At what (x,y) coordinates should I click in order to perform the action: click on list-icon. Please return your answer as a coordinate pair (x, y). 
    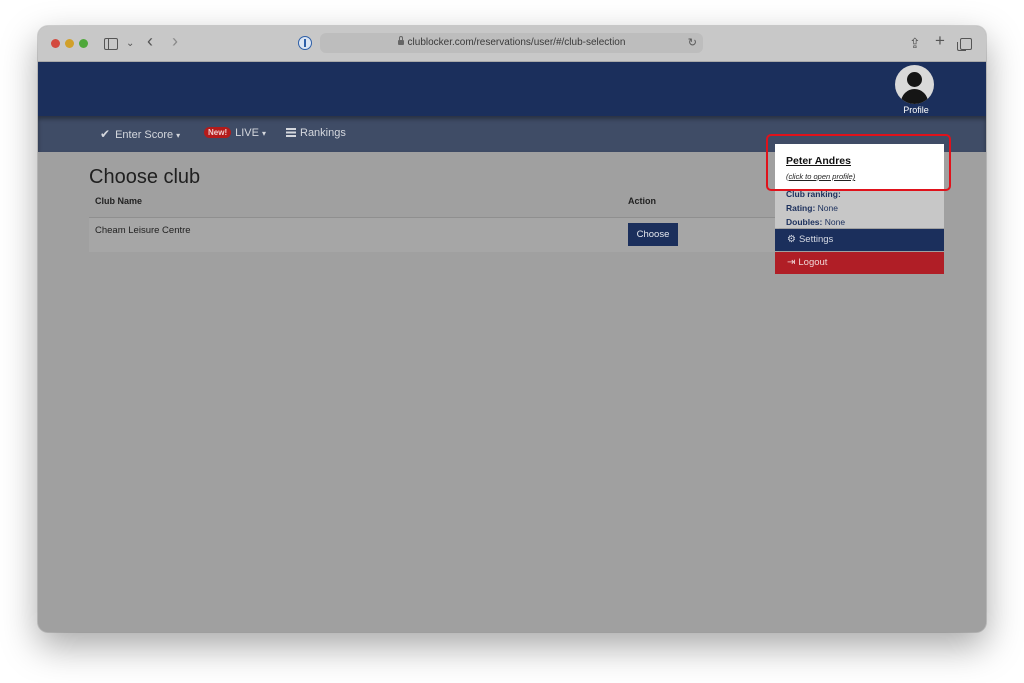
    Looking at the image, I should click on (291, 132).